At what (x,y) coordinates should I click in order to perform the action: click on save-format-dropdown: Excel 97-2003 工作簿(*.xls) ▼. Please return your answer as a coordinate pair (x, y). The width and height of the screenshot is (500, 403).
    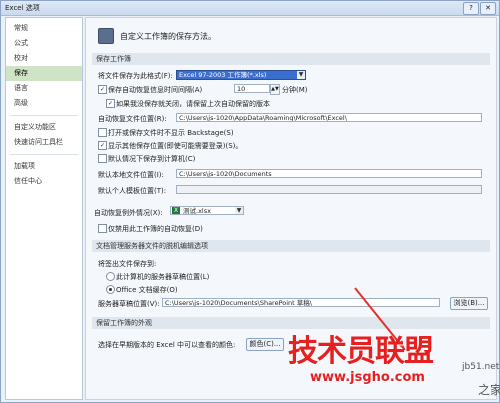
    Looking at the image, I should click on (241, 75).